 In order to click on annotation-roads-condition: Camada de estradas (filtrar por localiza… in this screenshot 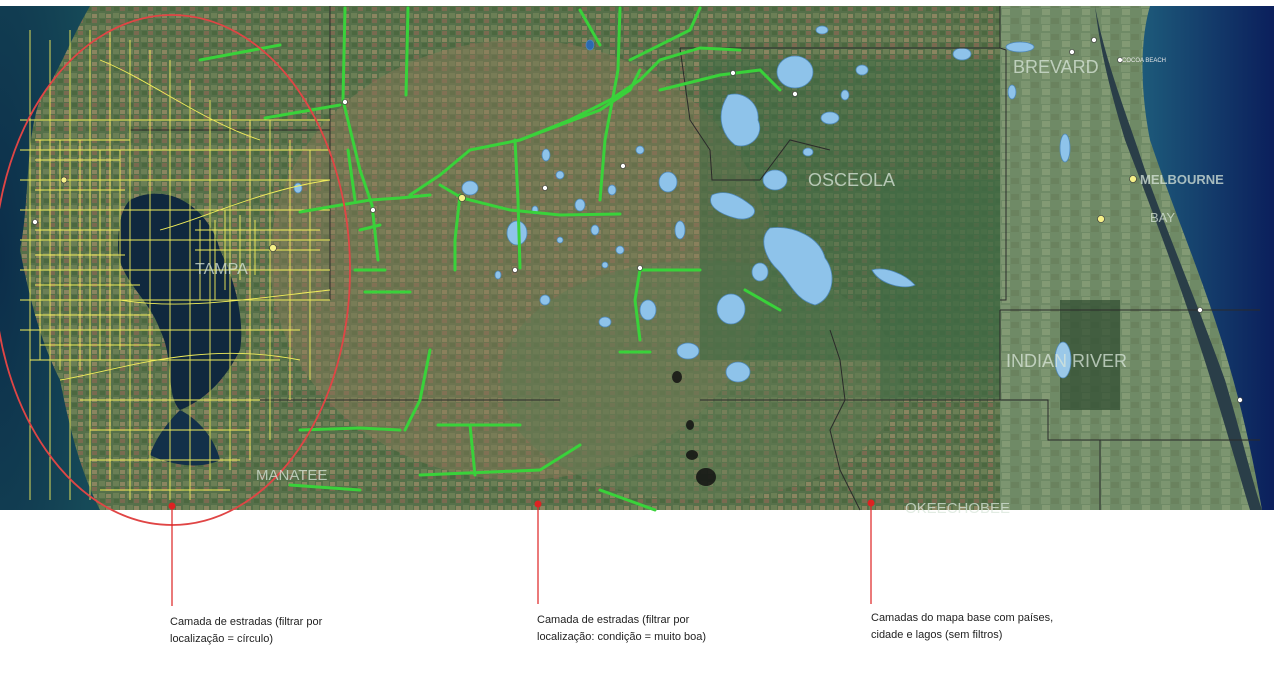, I will do `click(622, 628)`.